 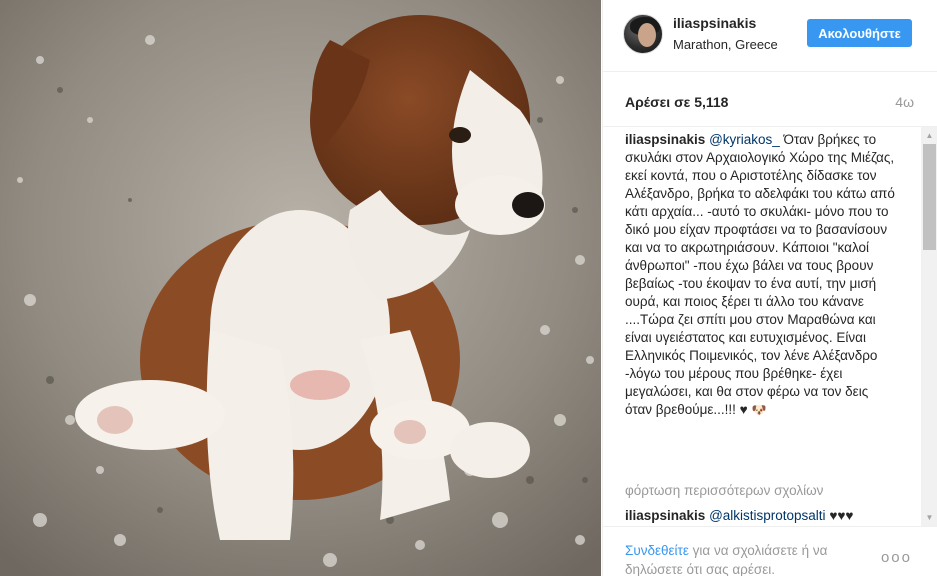 What do you see at coordinates (759, 410) in the screenshot?
I see `dog-face-emoji-icon: 🐶` at bounding box center [759, 410].